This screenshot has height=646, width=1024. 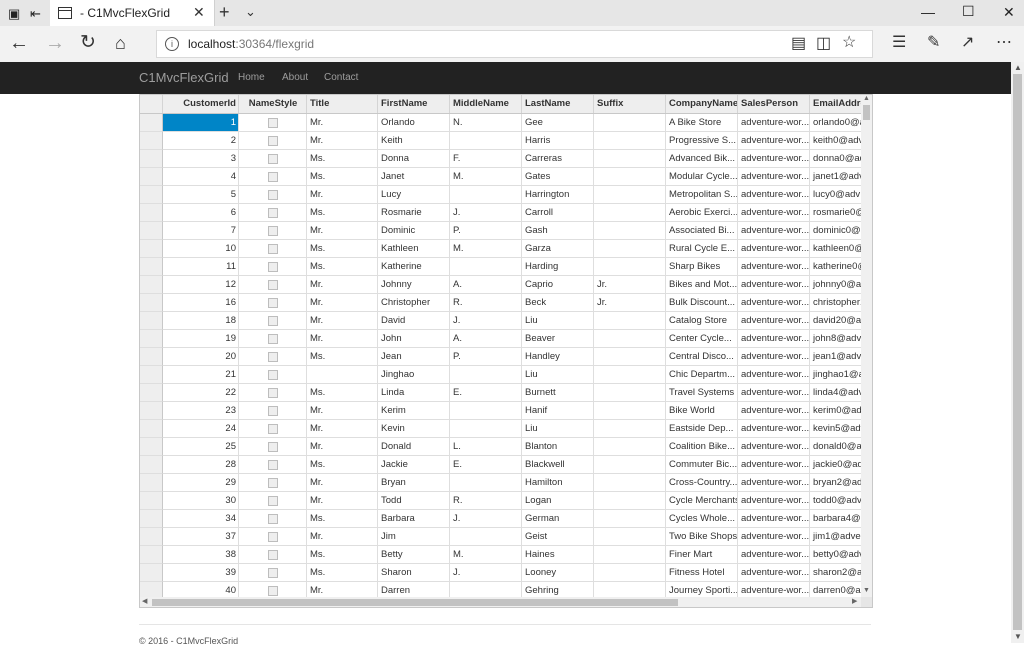 What do you see at coordinates (414, 213) in the screenshot?
I see `cell-first: Rosmarie` at bounding box center [414, 213].